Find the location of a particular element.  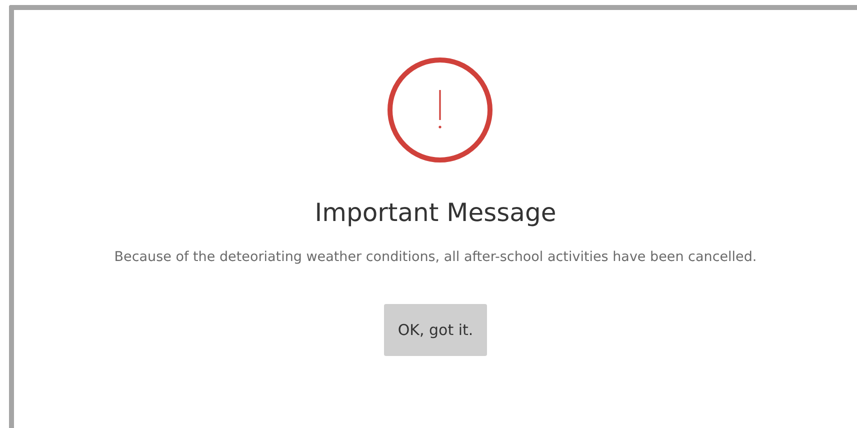

dialog-message: Because of the deteoriating weather conditions, all after-school activities have been cancelled. is located at coordinates (435, 257).